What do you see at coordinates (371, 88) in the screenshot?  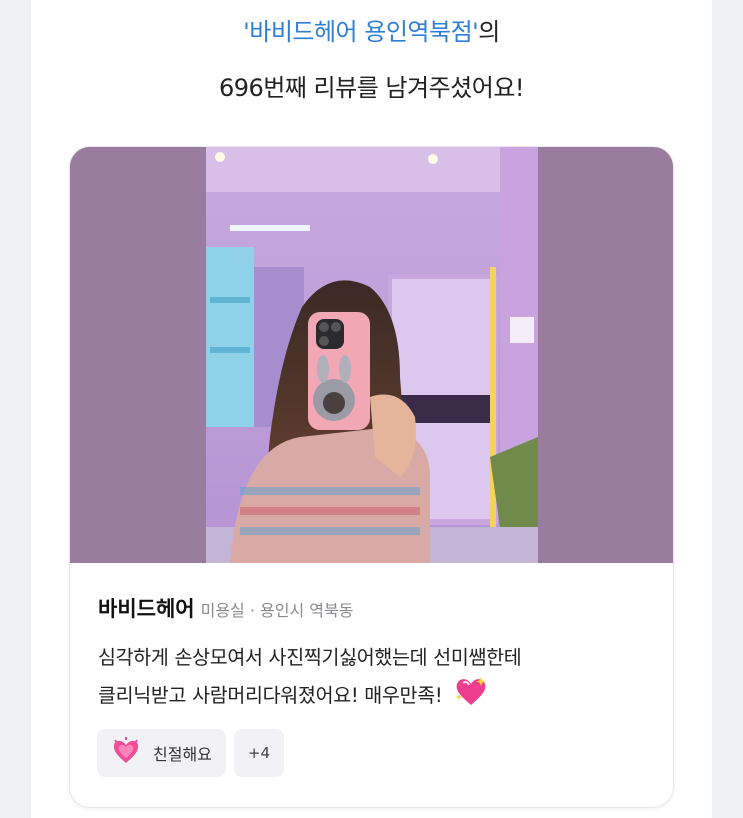 I see `review-count-text: 696번째 리뷰를 남겨주셨어요!` at bounding box center [371, 88].